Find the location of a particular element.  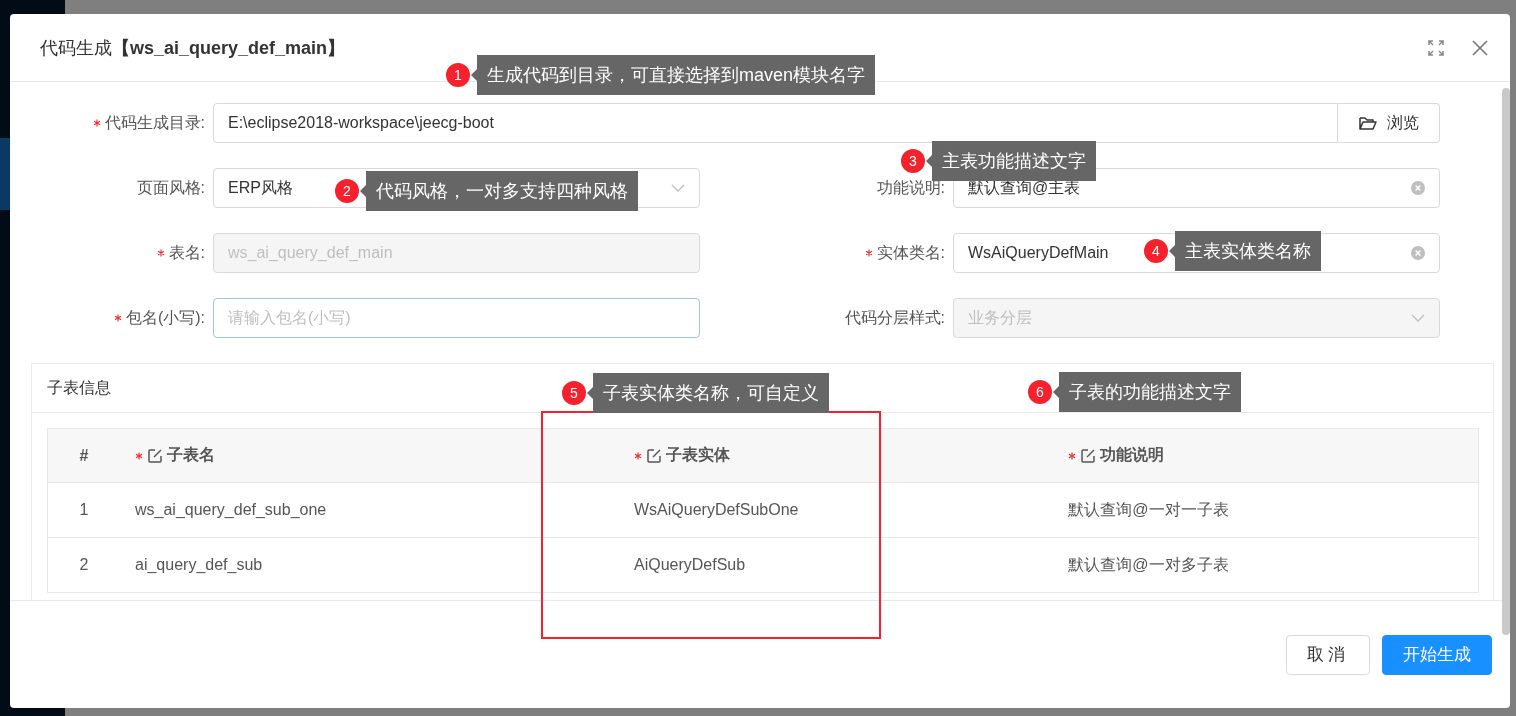

table-cell: 1 is located at coordinates (84, 509).